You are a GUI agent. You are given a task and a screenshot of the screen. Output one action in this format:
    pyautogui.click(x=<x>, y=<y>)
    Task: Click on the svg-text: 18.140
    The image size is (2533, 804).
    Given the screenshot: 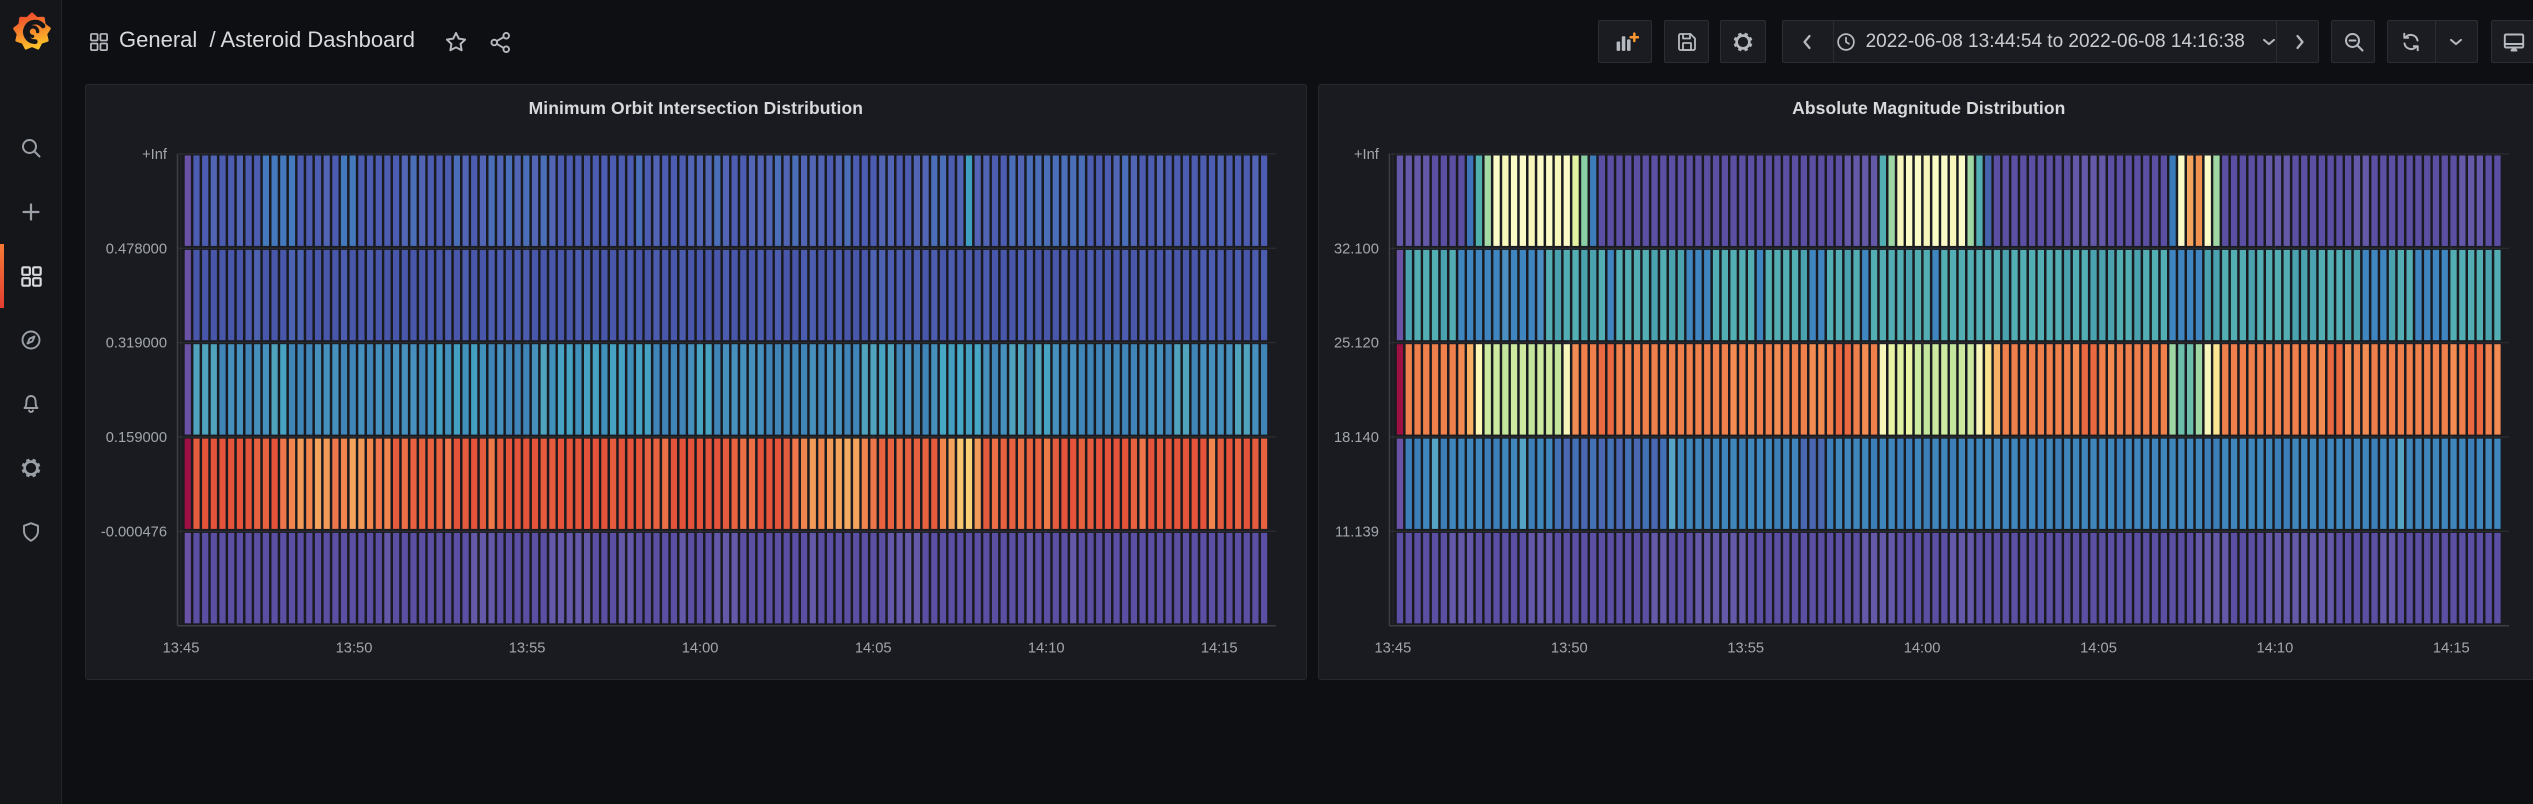 What is the action you would take?
    pyautogui.click(x=1356, y=438)
    